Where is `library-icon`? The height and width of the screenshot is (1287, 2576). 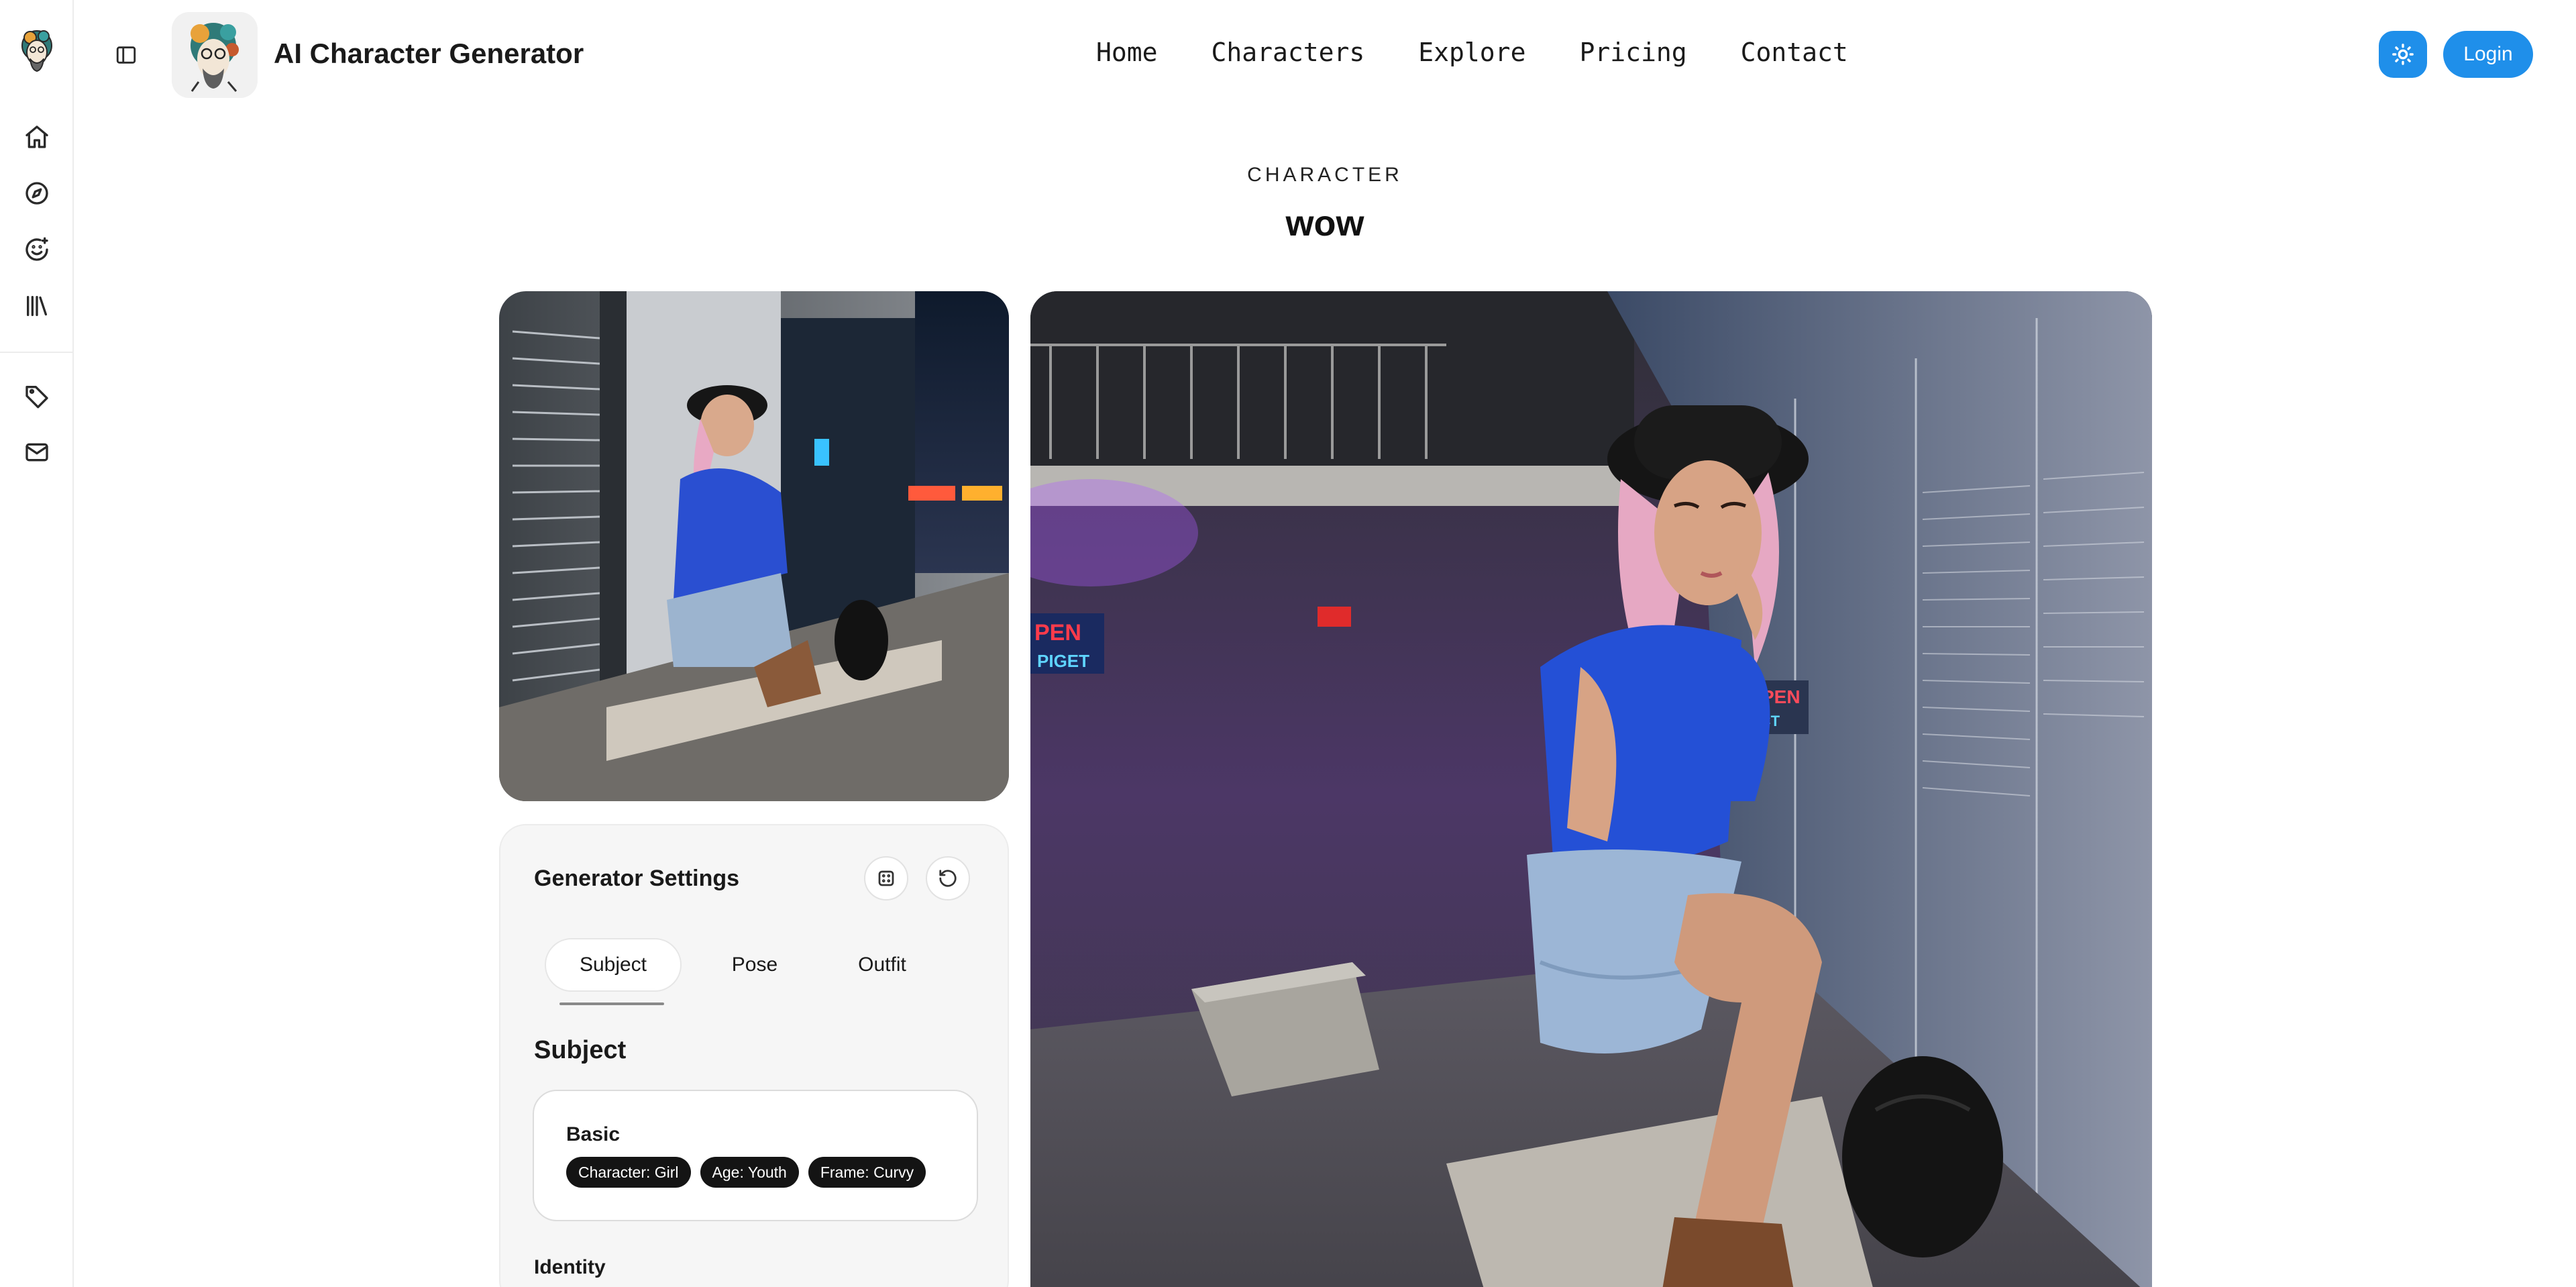 library-icon is located at coordinates (37, 306).